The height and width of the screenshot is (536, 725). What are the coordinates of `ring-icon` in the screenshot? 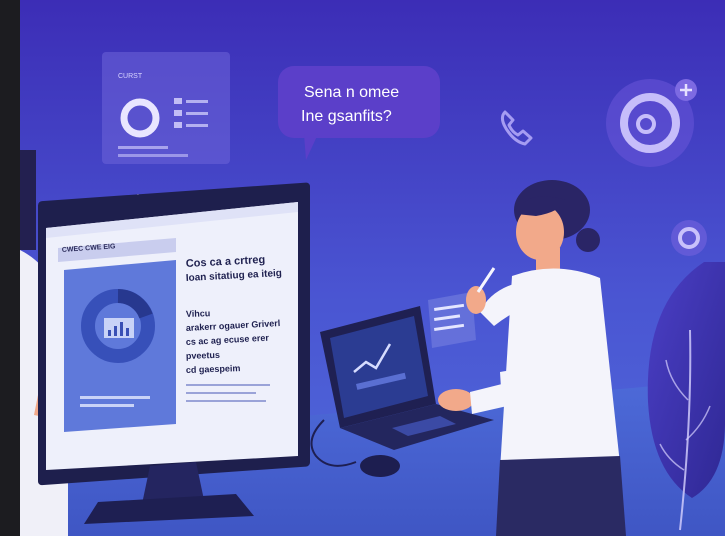 It's located at (689, 238).